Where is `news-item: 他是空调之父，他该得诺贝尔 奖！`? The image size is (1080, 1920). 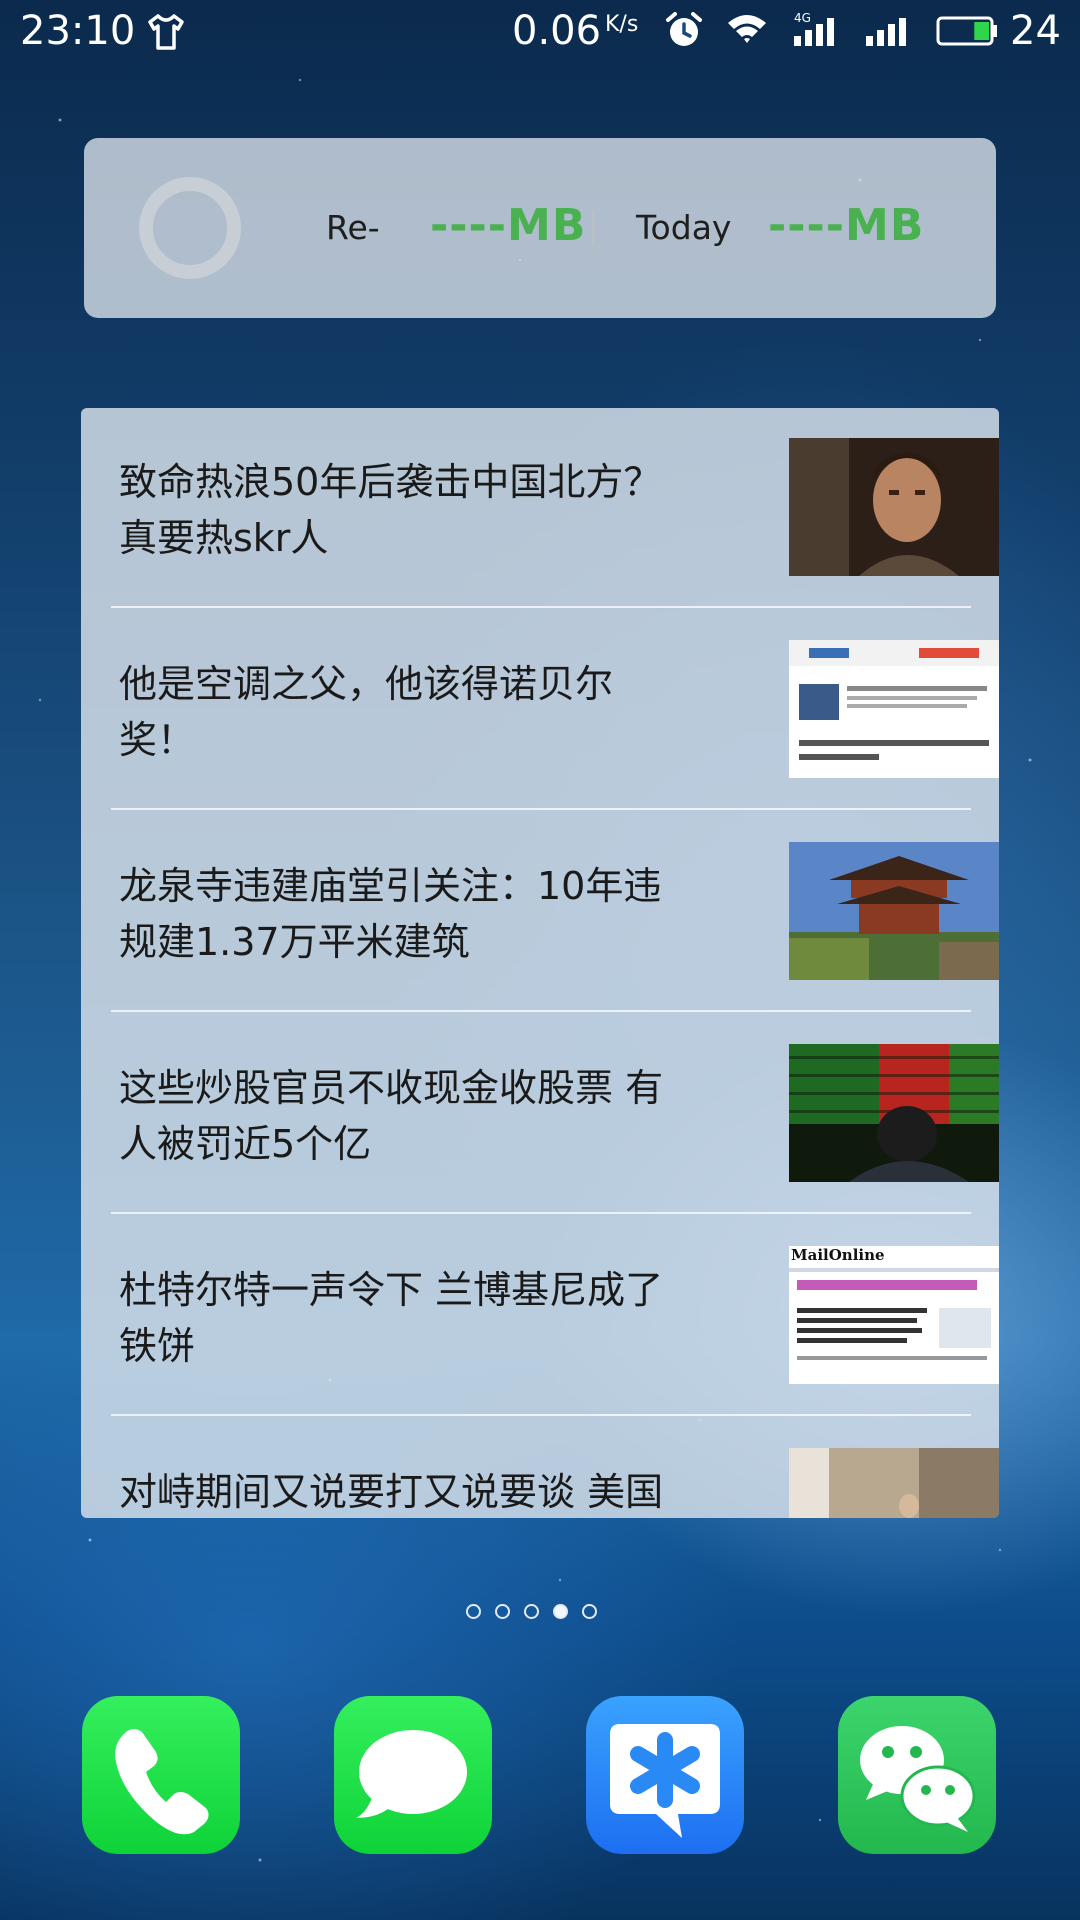 news-item: 他是空调之父，他该得诺贝尔 奖！ is located at coordinates (555, 735).